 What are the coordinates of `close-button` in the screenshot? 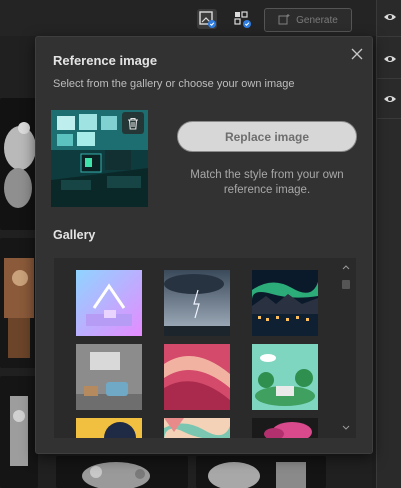 It's located at (357, 56).